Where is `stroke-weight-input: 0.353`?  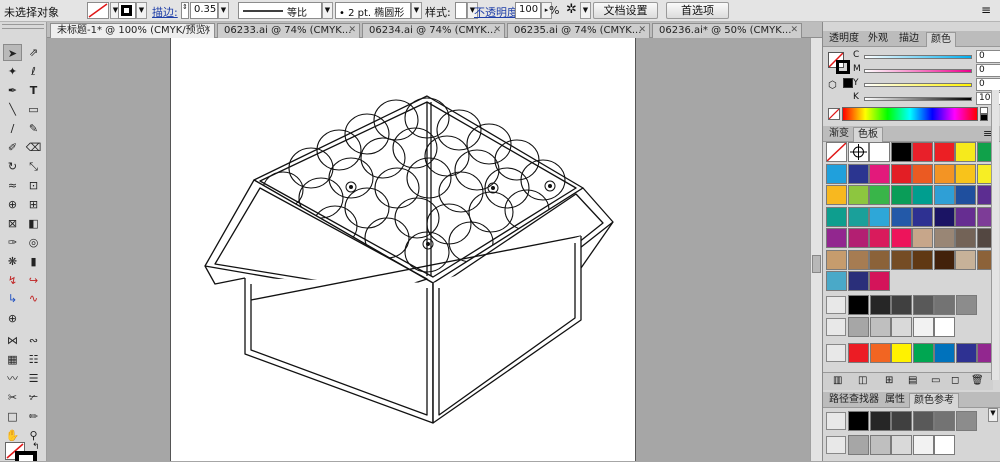 stroke-weight-input: 0.353 is located at coordinates (204, 10).